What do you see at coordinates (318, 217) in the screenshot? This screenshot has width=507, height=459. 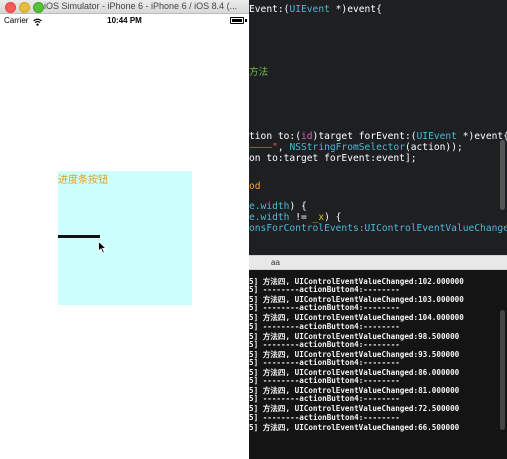 I see `code-token: _x` at bounding box center [318, 217].